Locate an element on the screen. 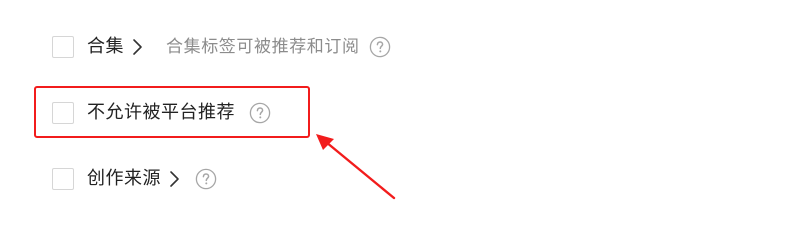 The width and height of the screenshot is (803, 240). creation-source-checkbox is located at coordinates (63, 179).